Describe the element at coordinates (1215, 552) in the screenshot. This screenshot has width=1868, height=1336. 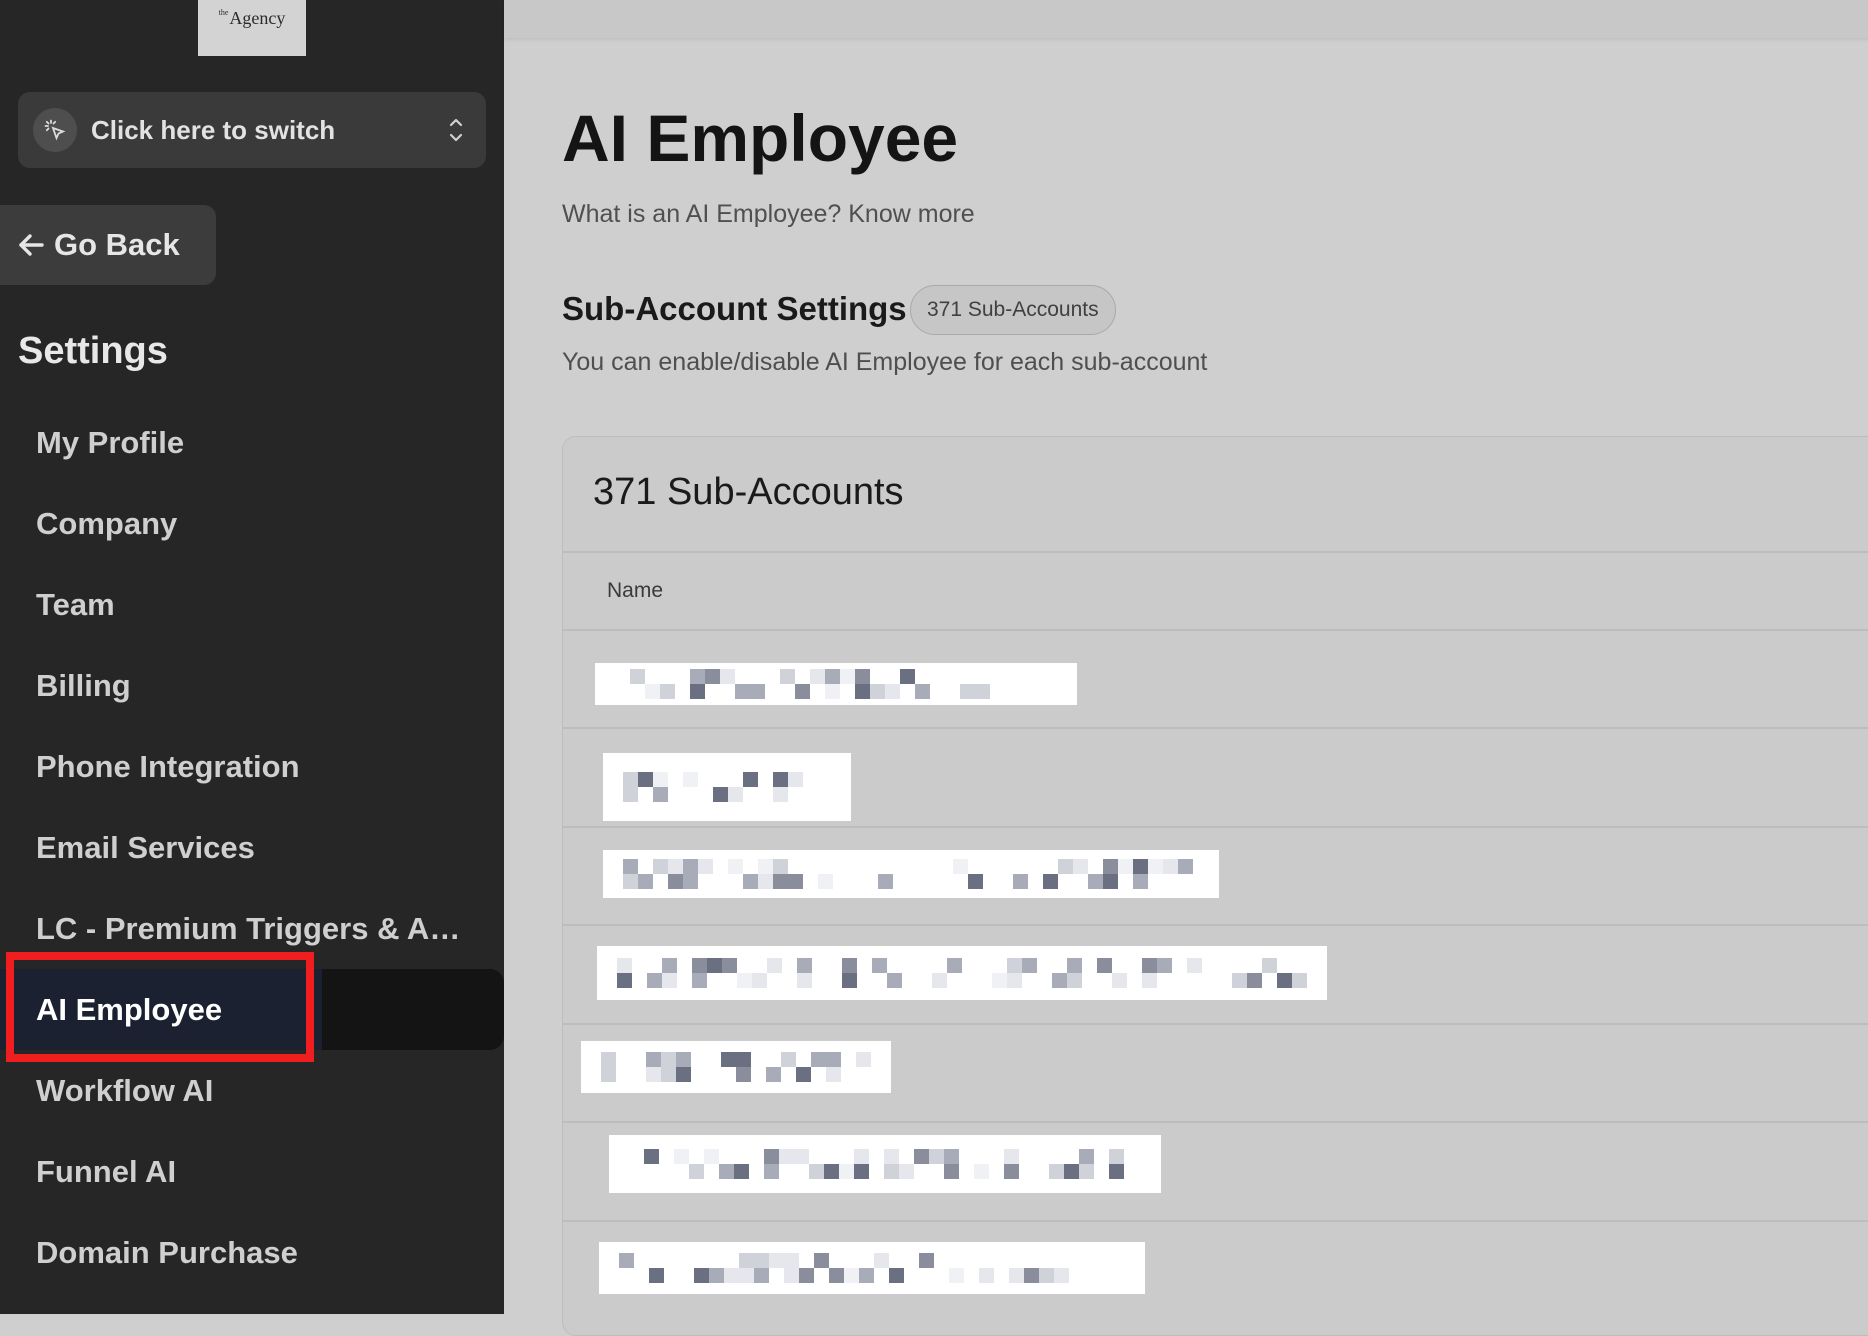
I see `divider` at that location.